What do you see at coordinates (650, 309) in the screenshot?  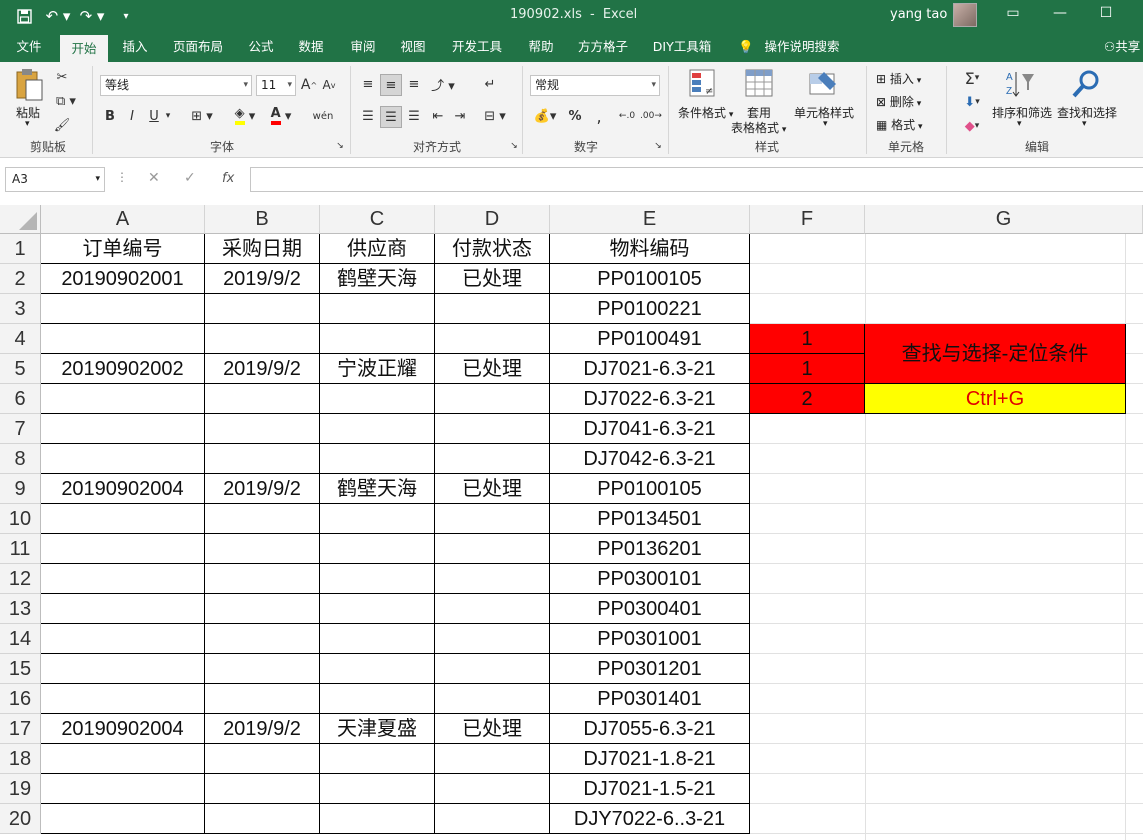 I see `table-cell: PP0100221` at bounding box center [650, 309].